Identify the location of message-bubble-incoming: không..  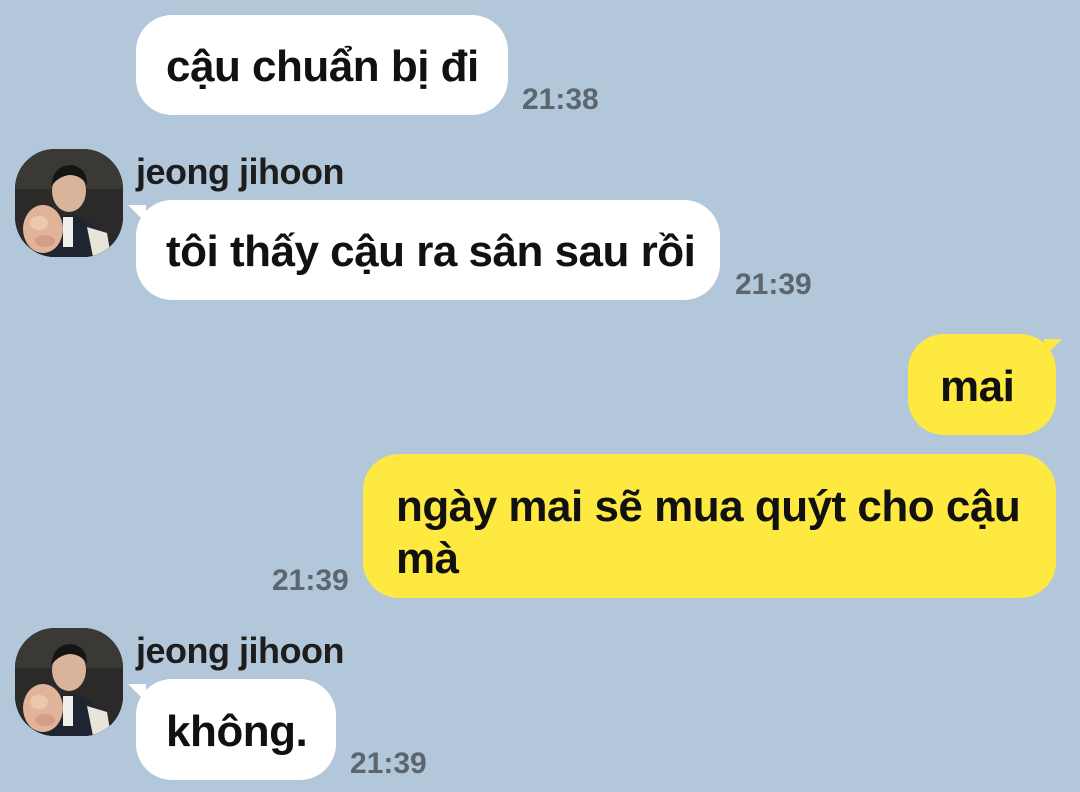
(236, 729).